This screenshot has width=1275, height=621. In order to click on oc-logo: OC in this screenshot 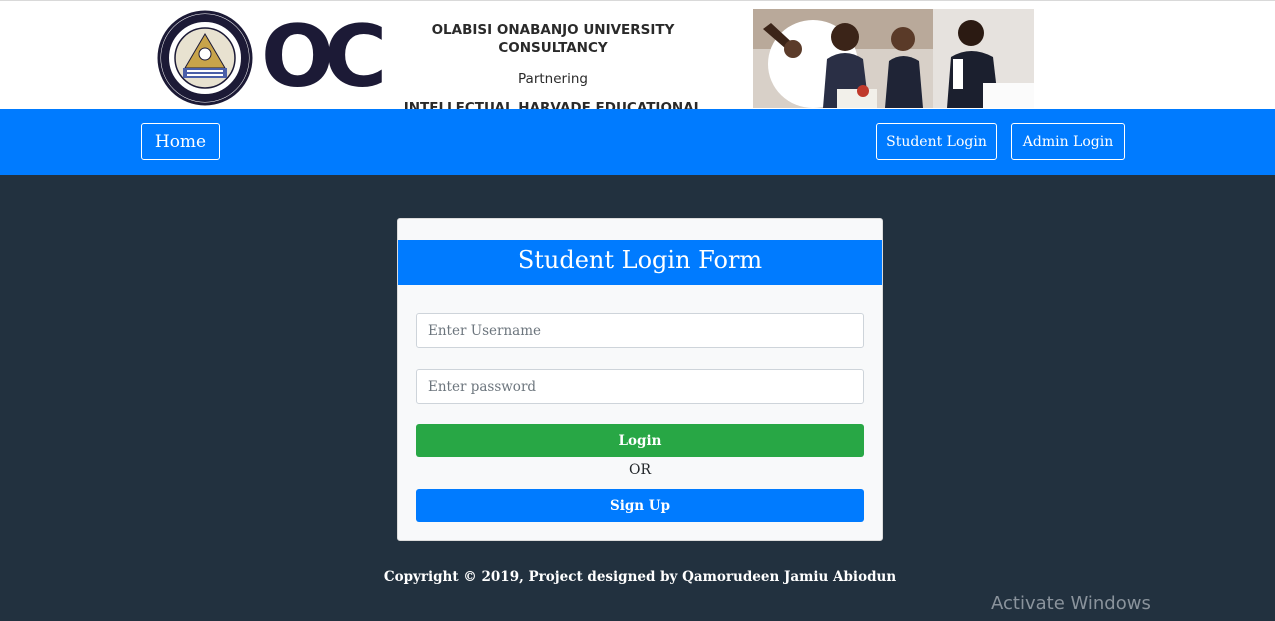, I will do `click(324, 57)`.